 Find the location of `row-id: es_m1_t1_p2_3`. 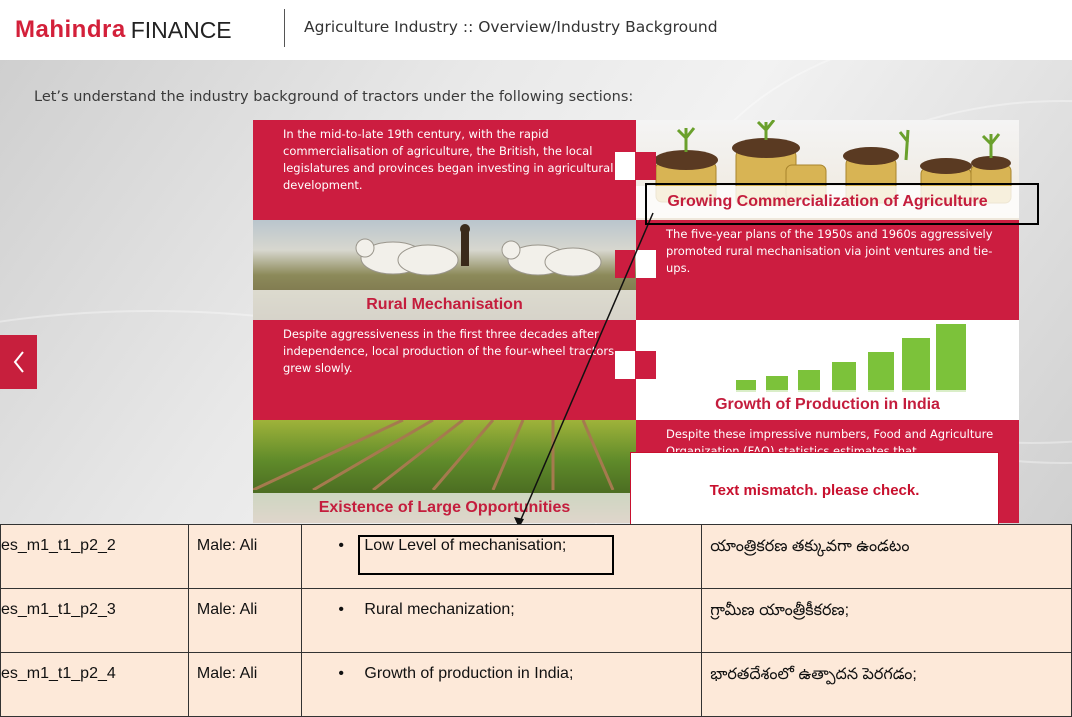

row-id: es_m1_t1_p2_3 is located at coordinates (94, 620).